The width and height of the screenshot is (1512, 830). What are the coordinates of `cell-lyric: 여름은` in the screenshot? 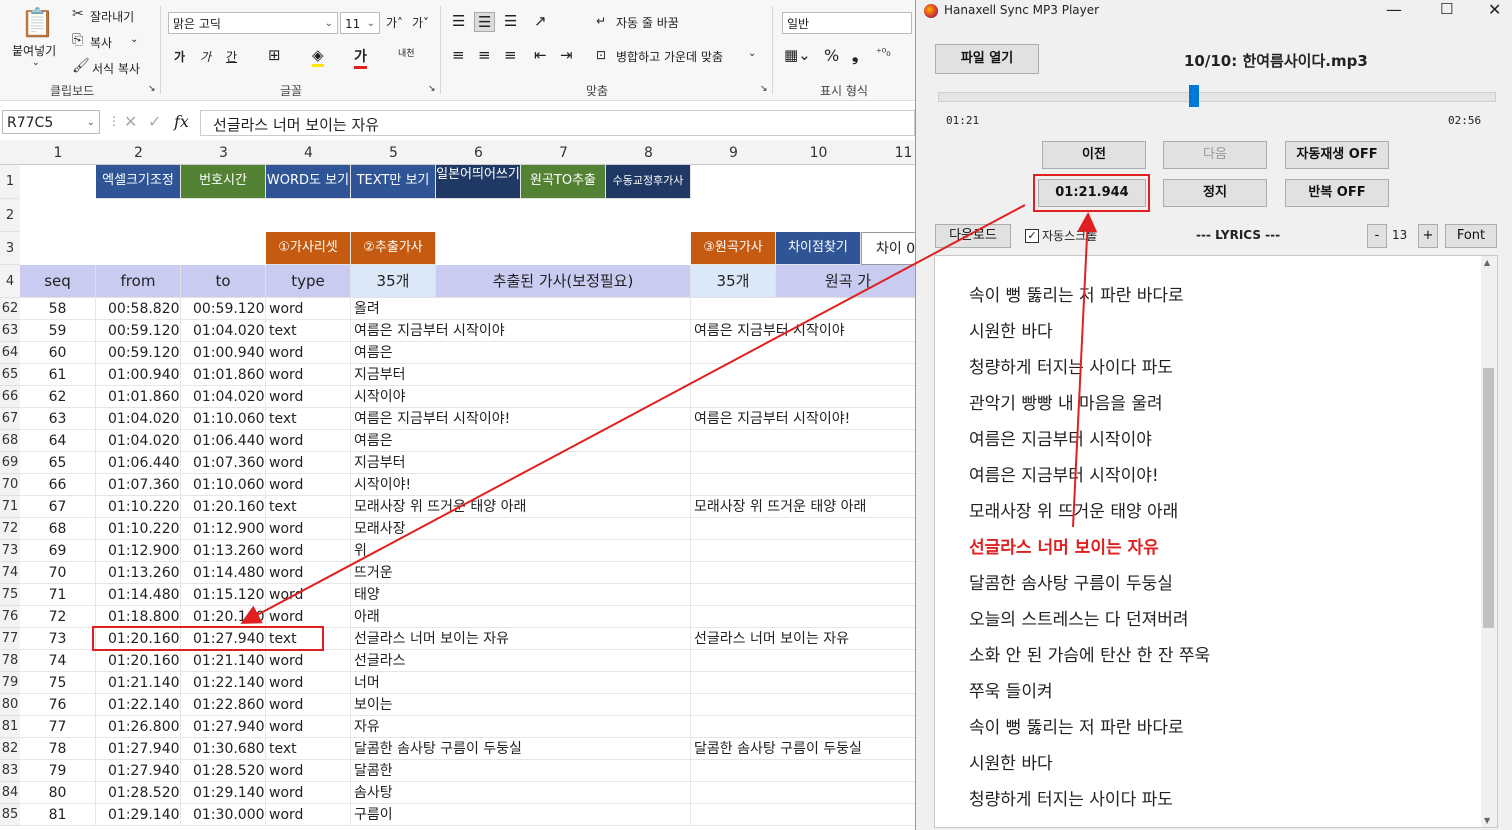 It's located at (521, 441).